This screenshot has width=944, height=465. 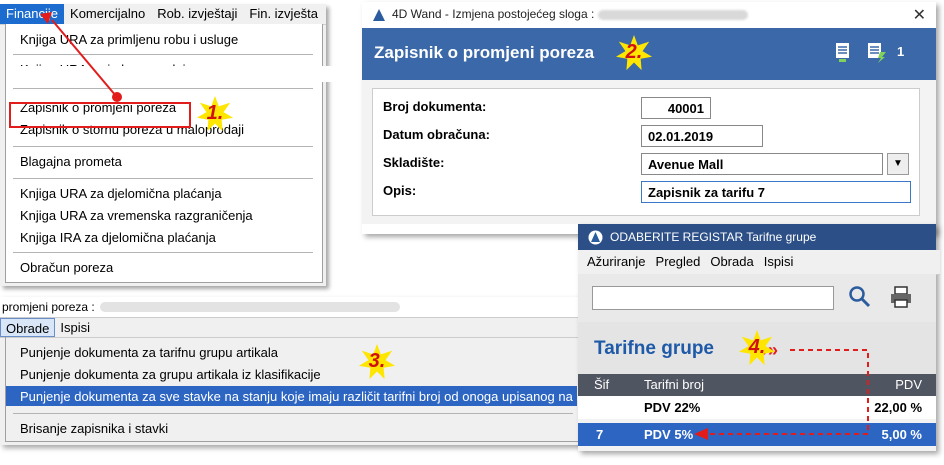 I want to click on step-4-badge: 4., so click(x=757, y=348).